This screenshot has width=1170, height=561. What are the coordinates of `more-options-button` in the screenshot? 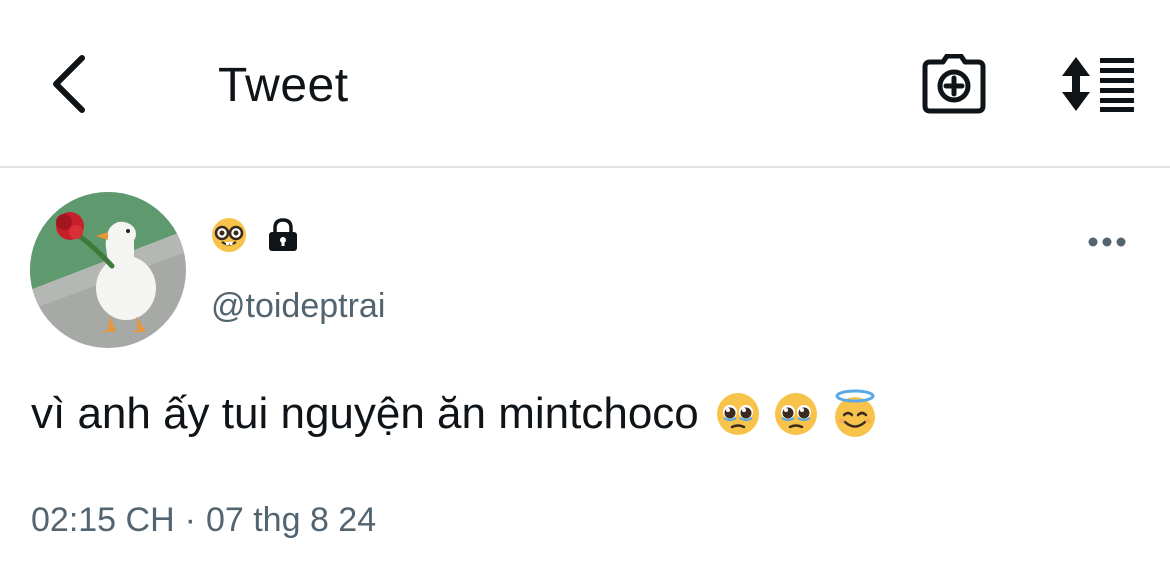 It's located at (1107, 242).